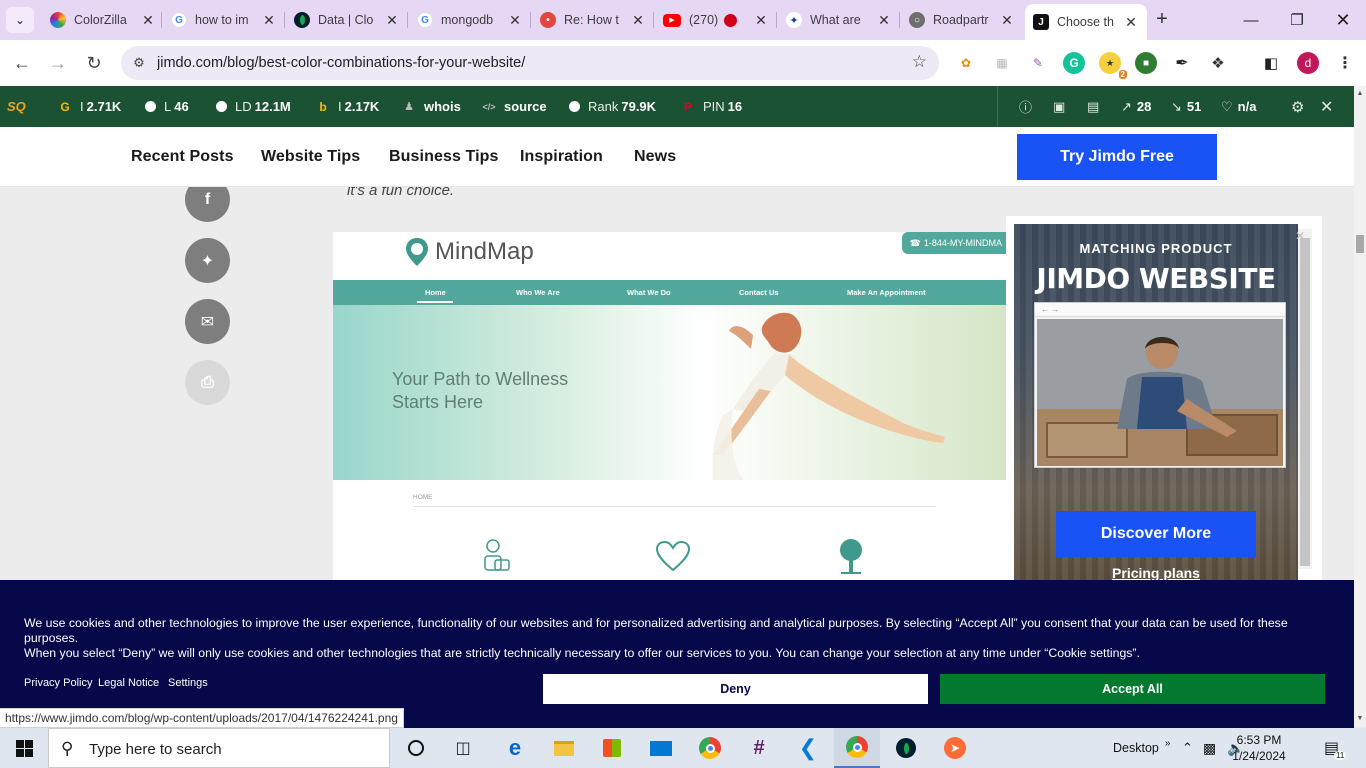  Describe the element at coordinates (839, 20) in the screenshot. I see `tab-what-are: ✦ What are ✕` at that location.